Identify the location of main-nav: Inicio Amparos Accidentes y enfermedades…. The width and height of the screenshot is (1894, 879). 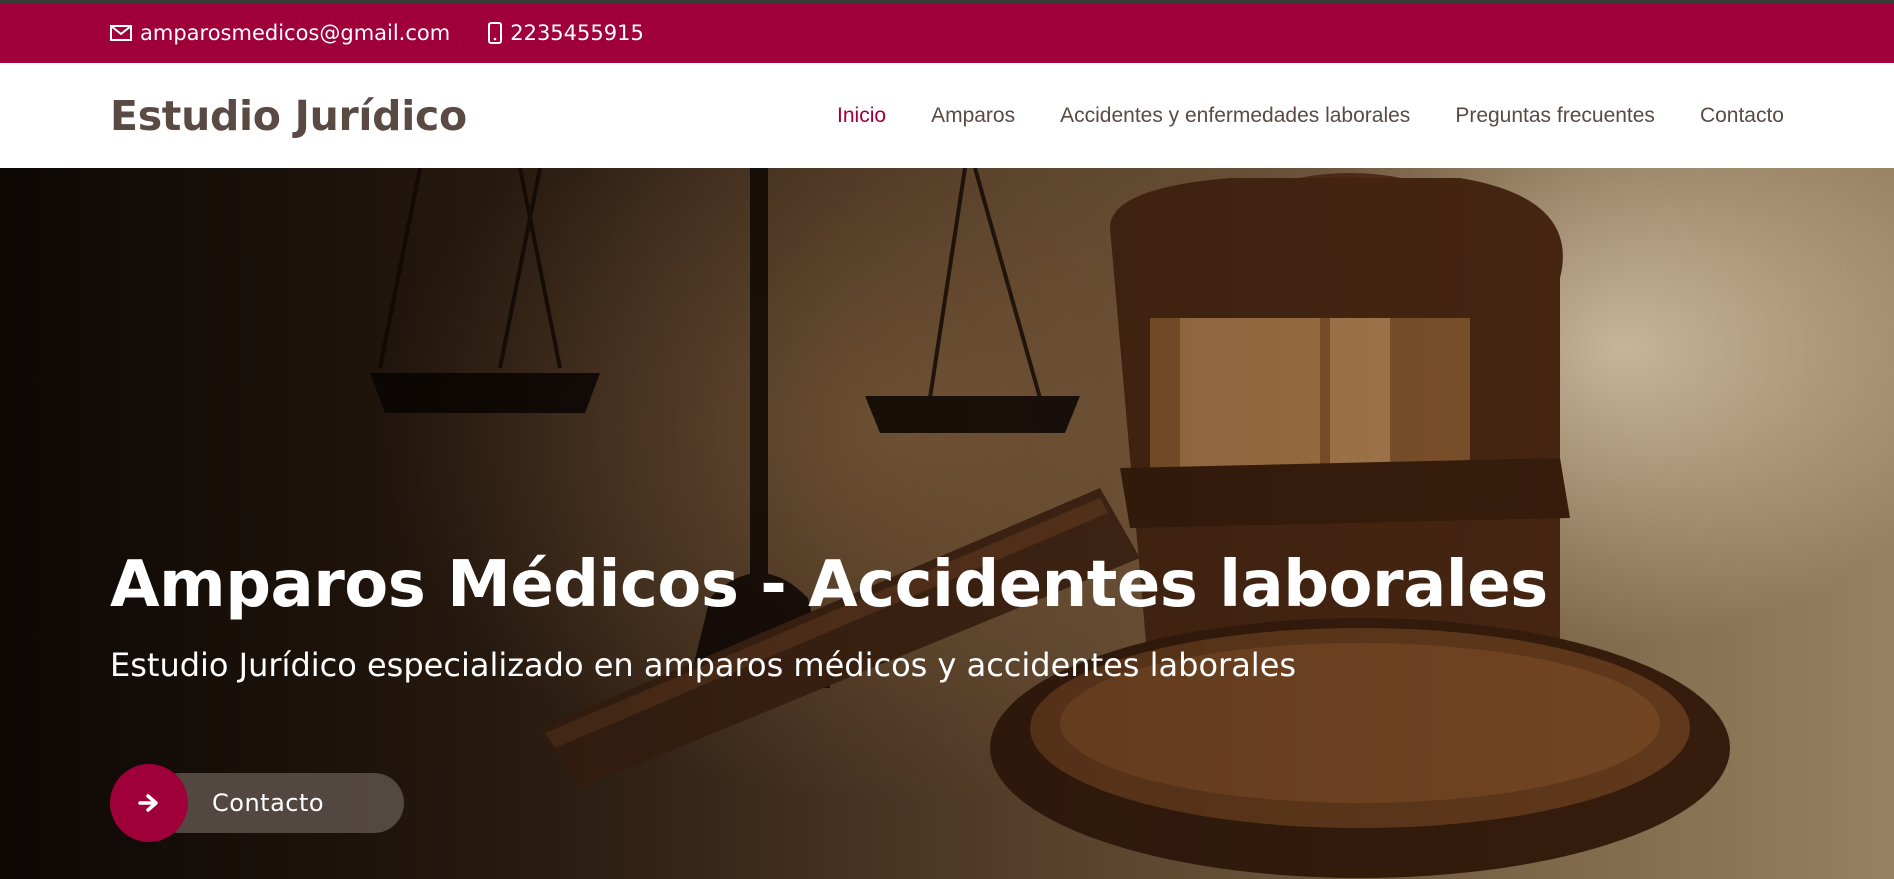
(1288, 115).